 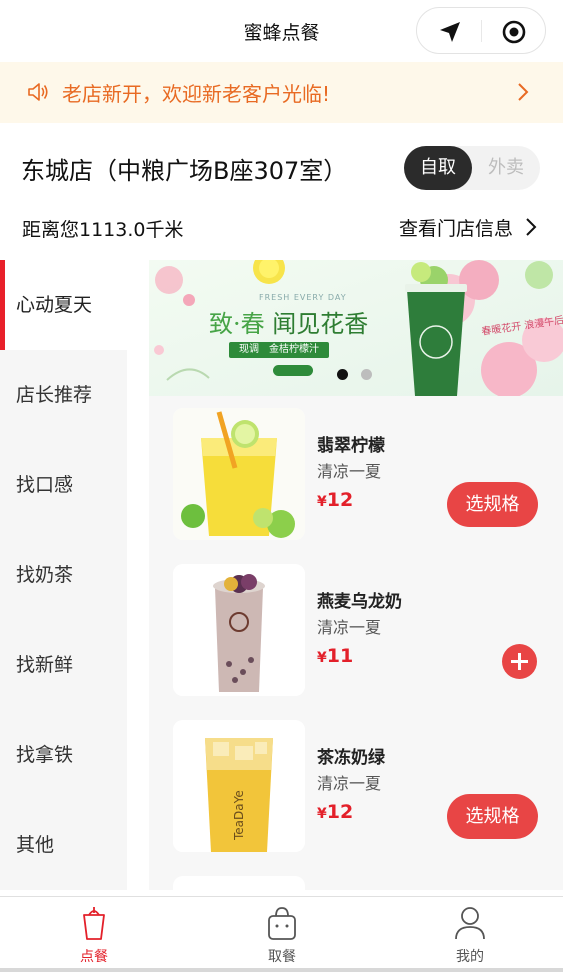 I want to click on bottom-edge, so click(x=281, y=970).